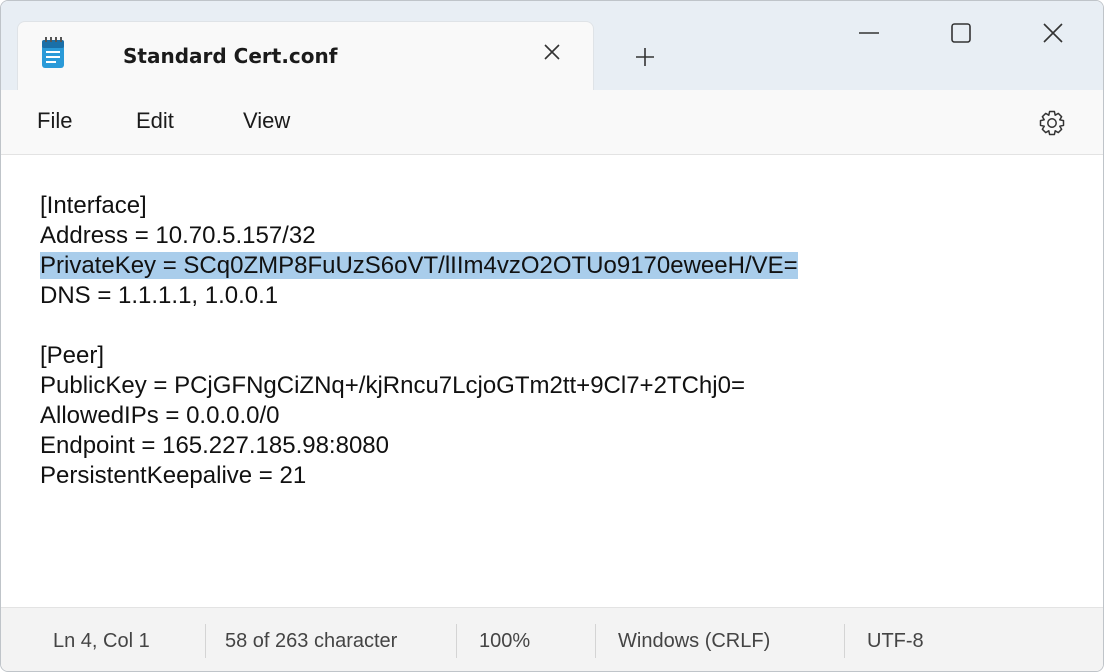  Describe the element at coordinates (419, 416) in the screenshot. I see `editor-line: AllowedIPs = 0.0.0.0/0` at that location.